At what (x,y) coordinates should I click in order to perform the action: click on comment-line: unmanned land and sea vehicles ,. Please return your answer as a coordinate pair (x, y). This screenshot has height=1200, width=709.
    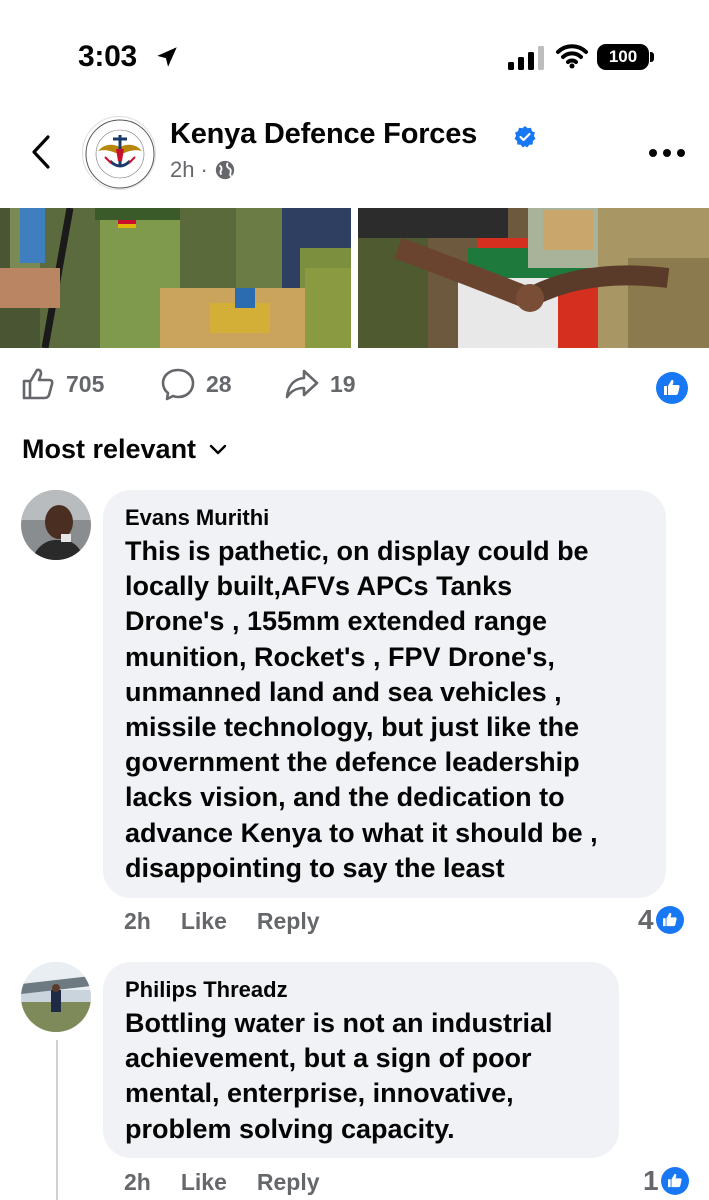
    Looking at the image, I should click on (343, 691).